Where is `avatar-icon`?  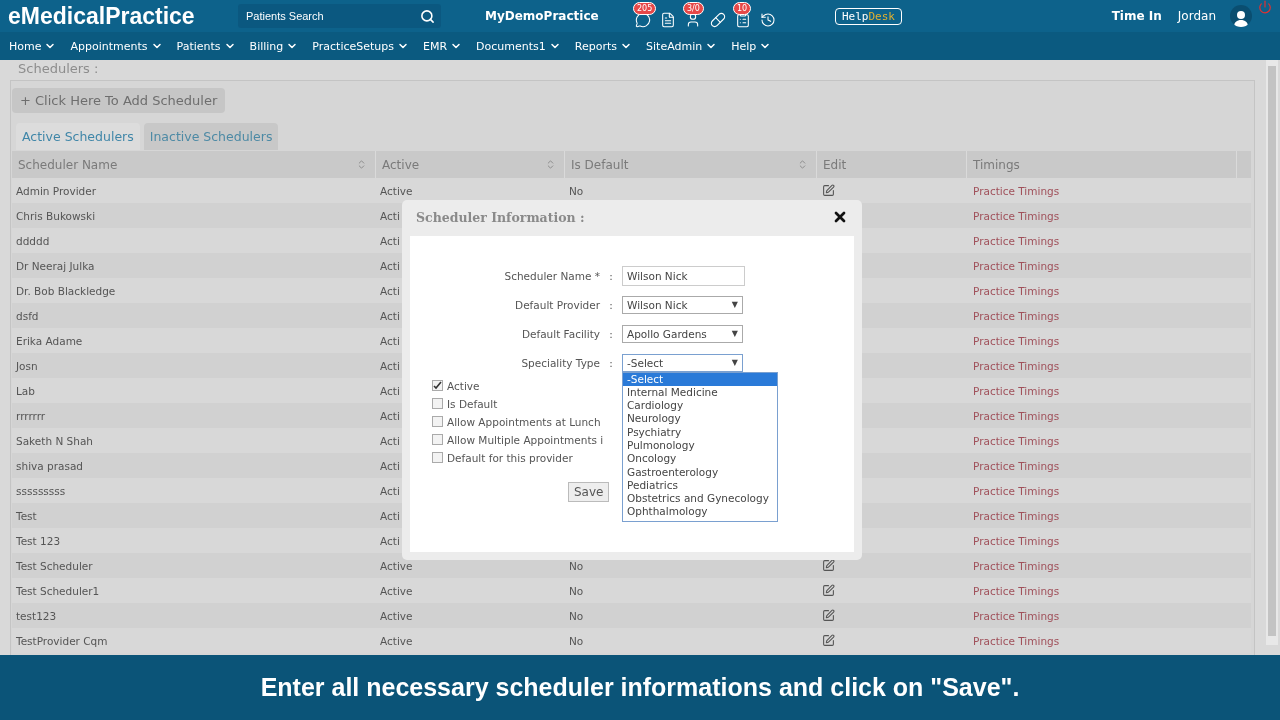
avatar-icon is located at coordinates (1241, 16).